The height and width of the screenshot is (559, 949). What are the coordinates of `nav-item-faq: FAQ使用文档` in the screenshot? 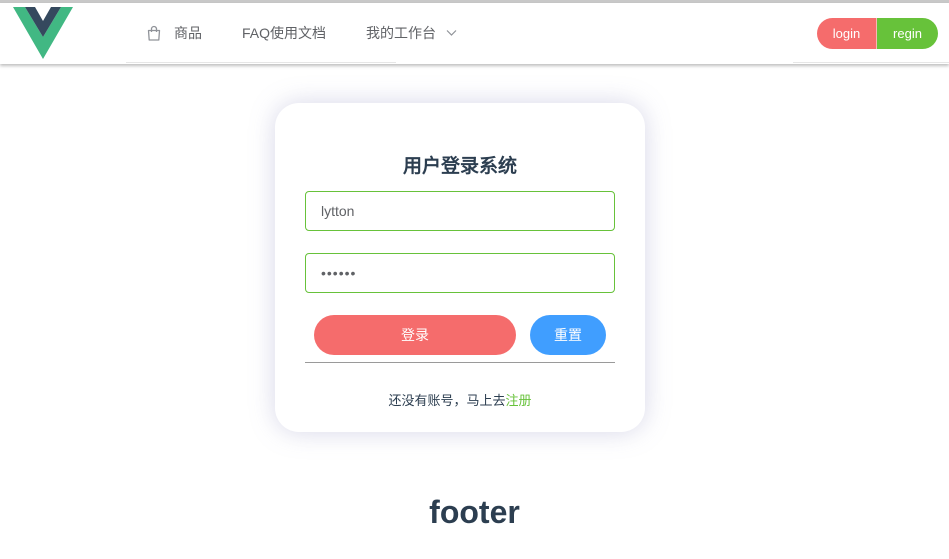 It's located at (284, 33).